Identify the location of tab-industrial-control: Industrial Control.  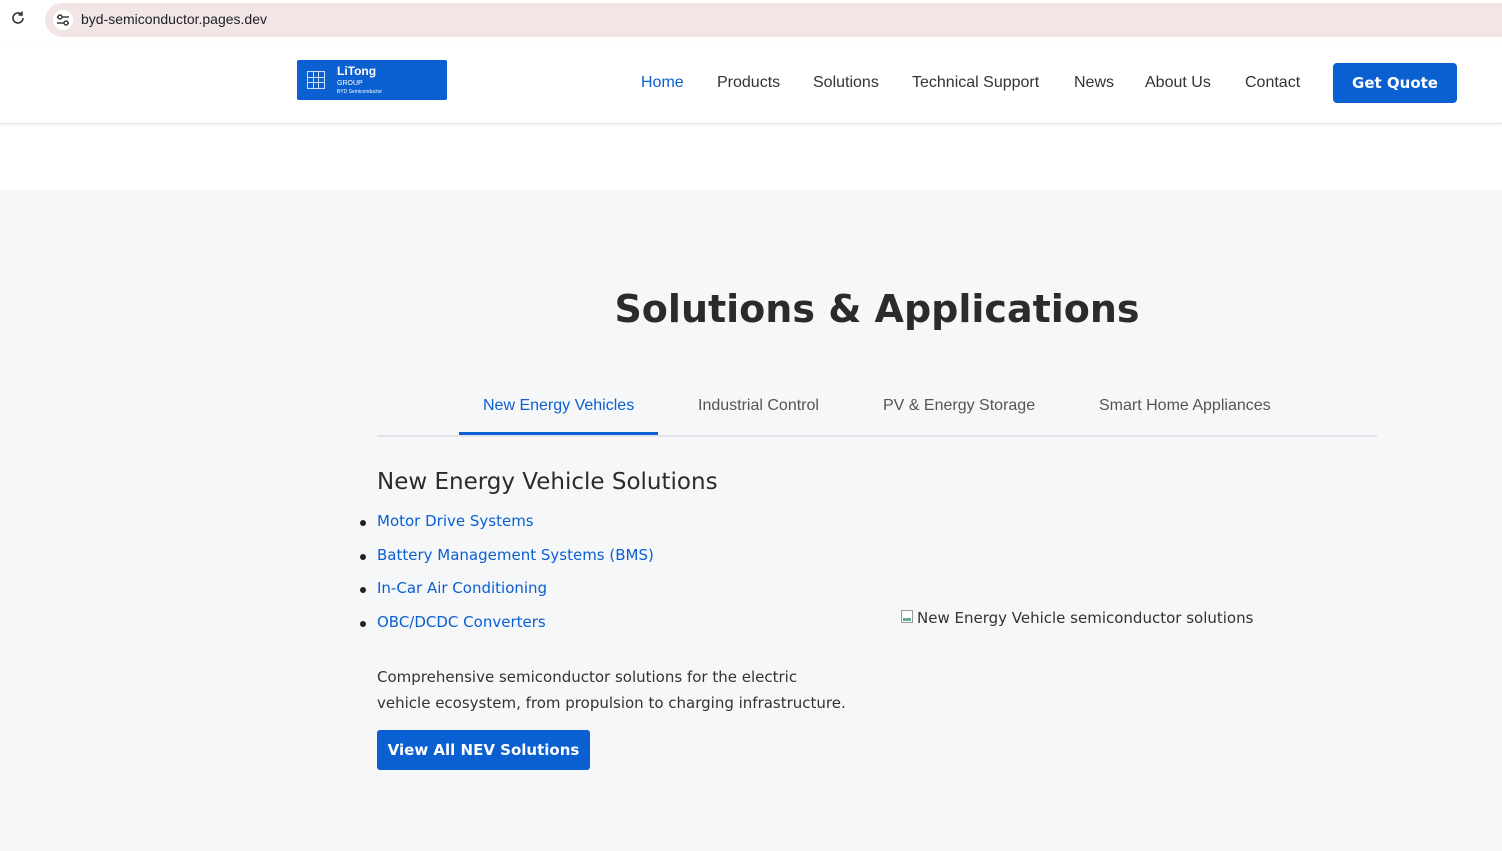
(758, 406).